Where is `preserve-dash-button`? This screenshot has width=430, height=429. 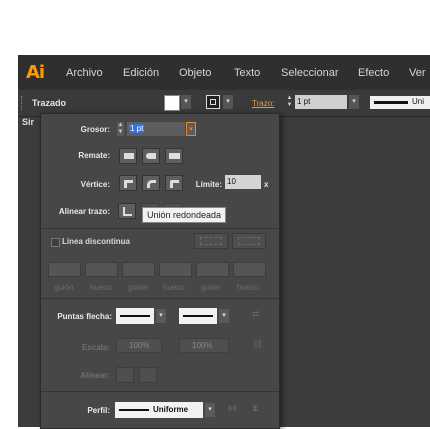
preserve-dash-button is located at coordinates (211, 241).